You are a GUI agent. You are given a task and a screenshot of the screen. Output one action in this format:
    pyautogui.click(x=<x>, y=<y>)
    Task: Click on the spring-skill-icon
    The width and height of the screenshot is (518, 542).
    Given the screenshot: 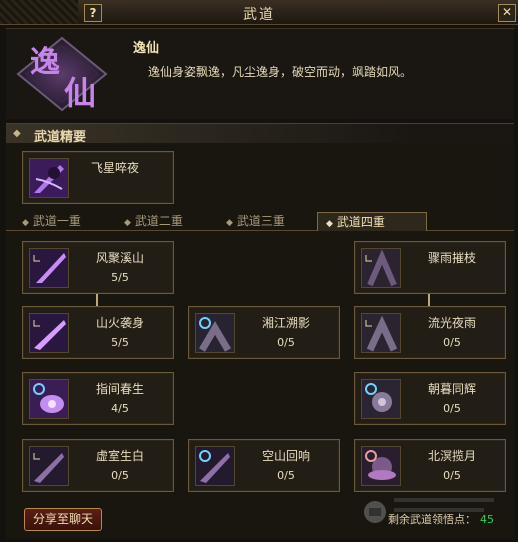 What is the action you would take?
    pyautogui.click(x=49, y=399)
    